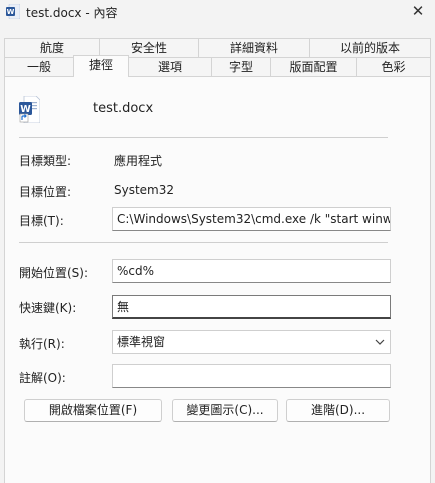 This screenshot has width=435, height=483. I want to click on tab-label: 版面配置, so click(313, 67).